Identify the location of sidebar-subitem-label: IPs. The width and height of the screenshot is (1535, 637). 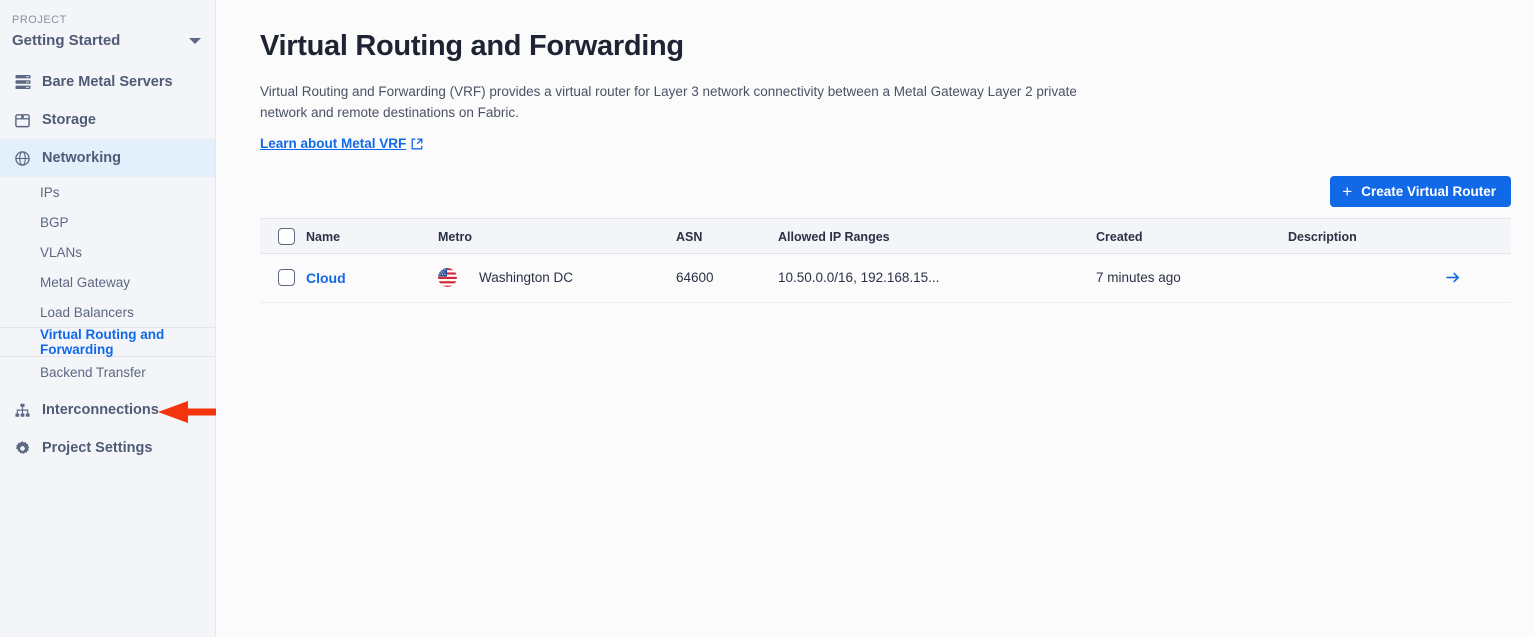
(50, 192).